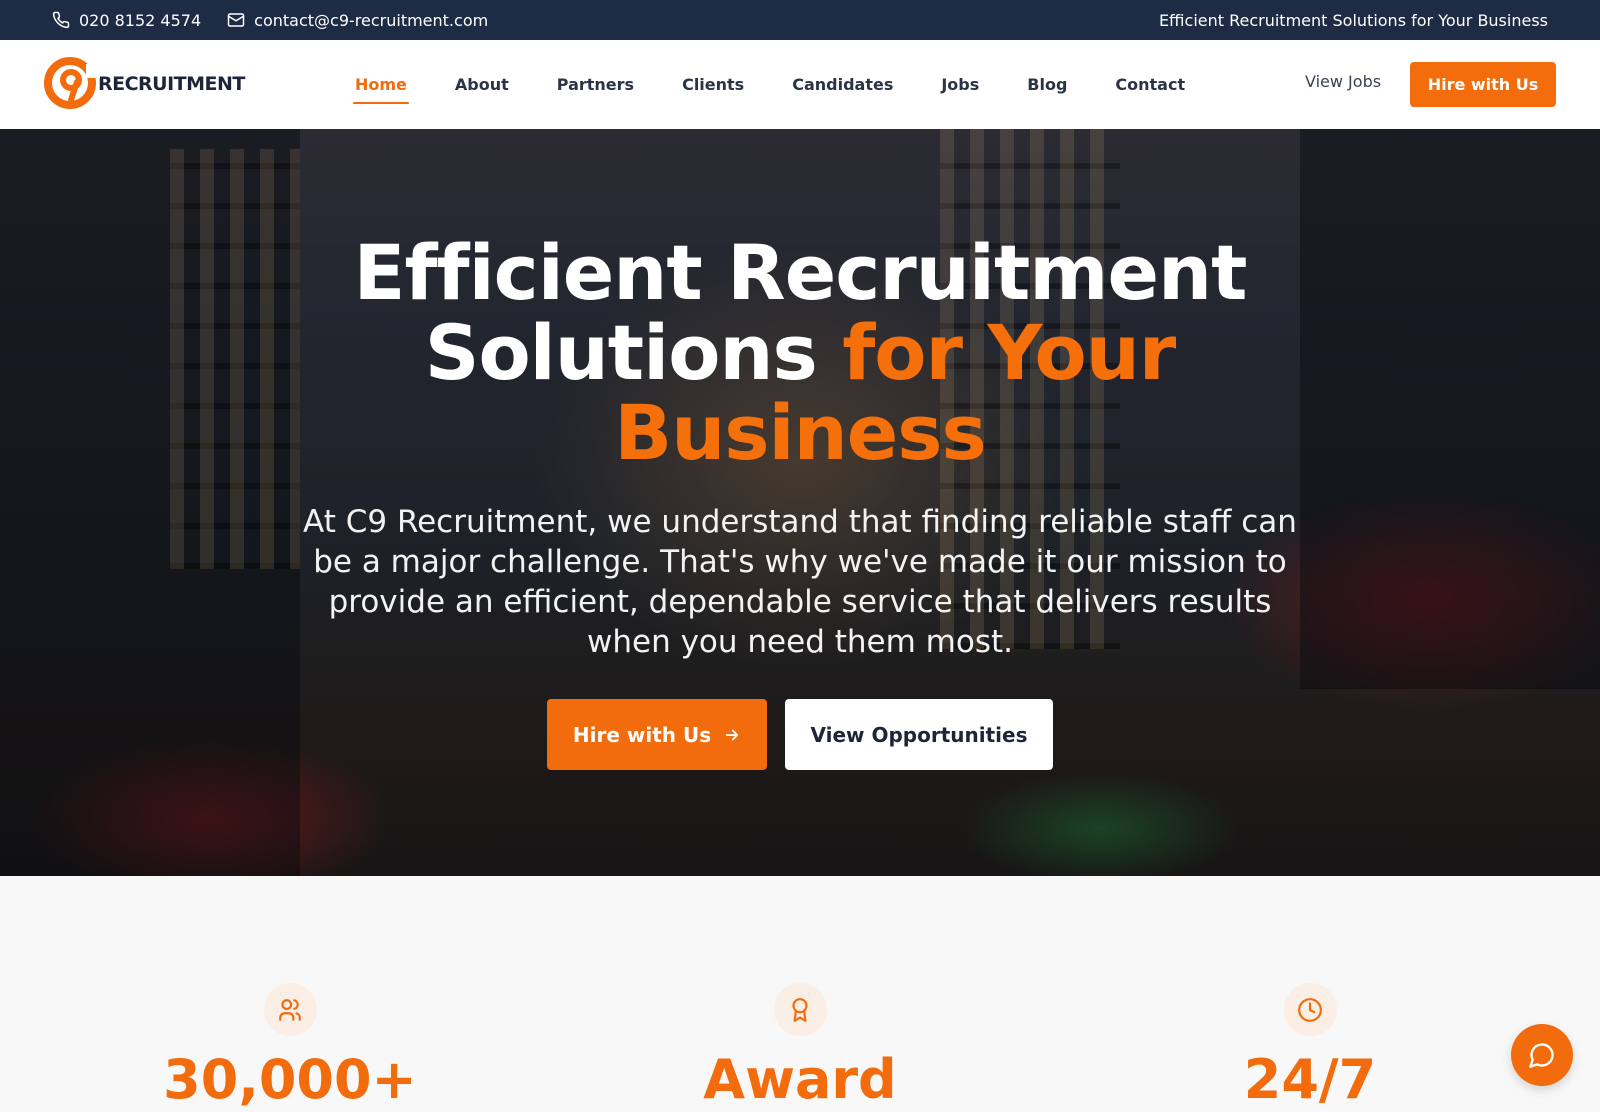  I want to click on nav-item-candidates: Candidates, so click(842, 84).